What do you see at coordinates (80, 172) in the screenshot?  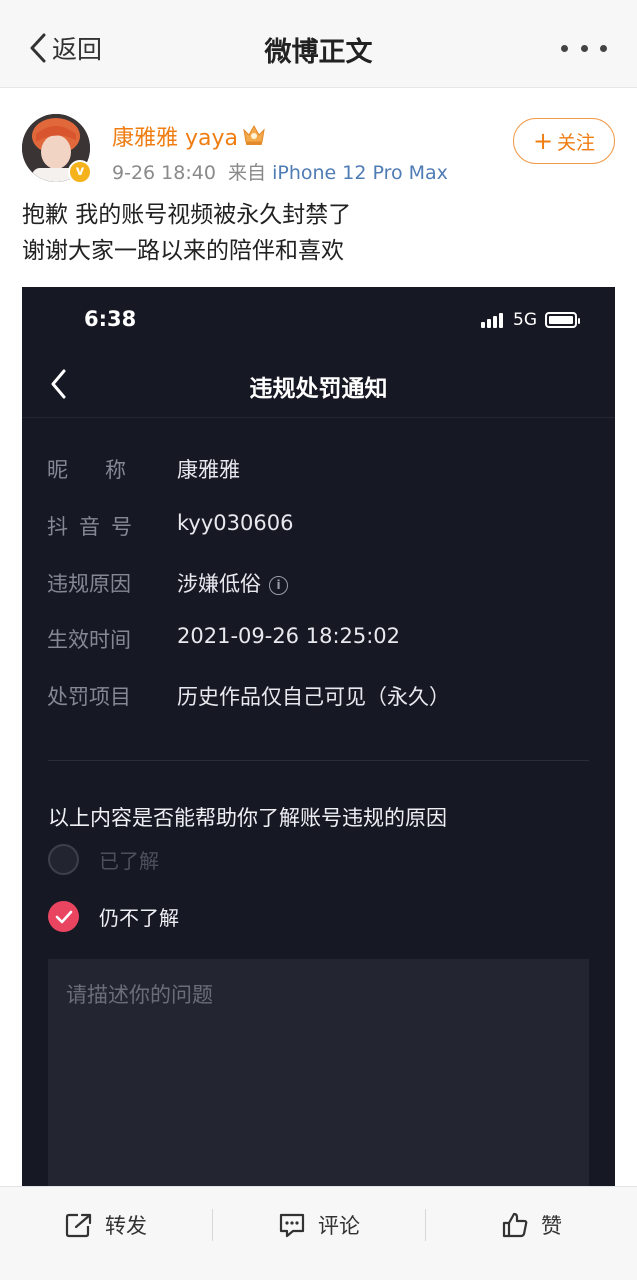 I see `verified-badge-icon: v` at bounding box center [80, 172].